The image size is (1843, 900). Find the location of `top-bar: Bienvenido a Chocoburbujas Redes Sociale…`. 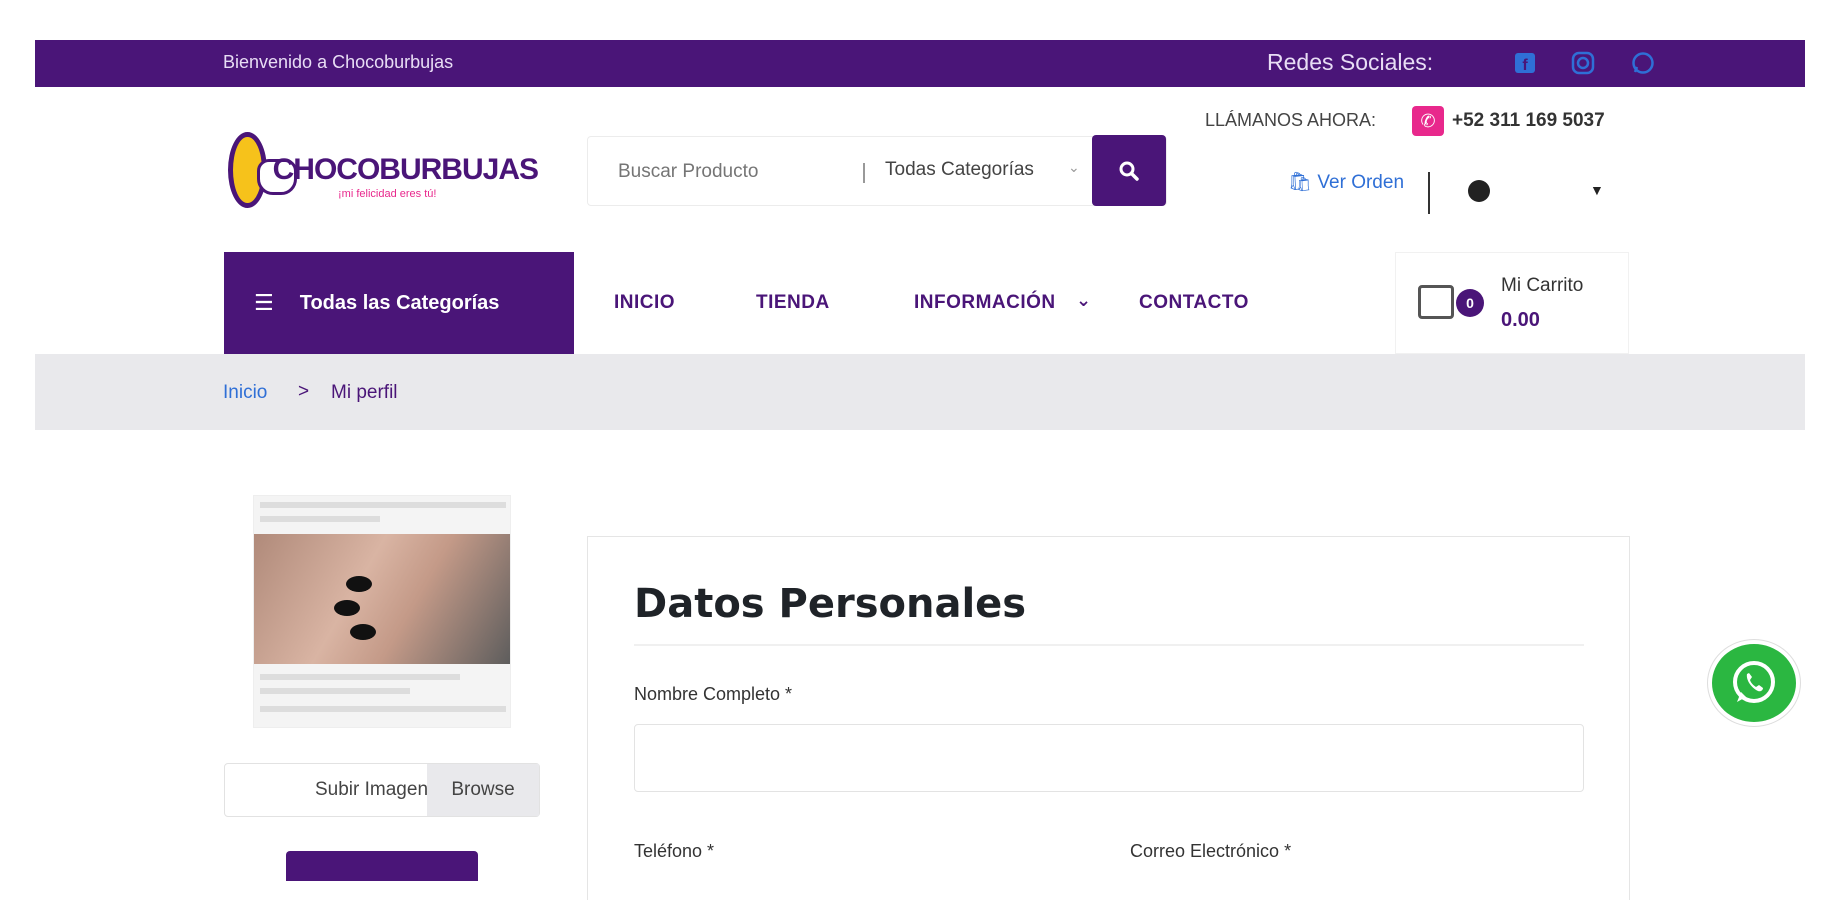

top-bar: Bienvenido a Chocoburbujas Redes Sociale… is located at coordinates (920, 63).